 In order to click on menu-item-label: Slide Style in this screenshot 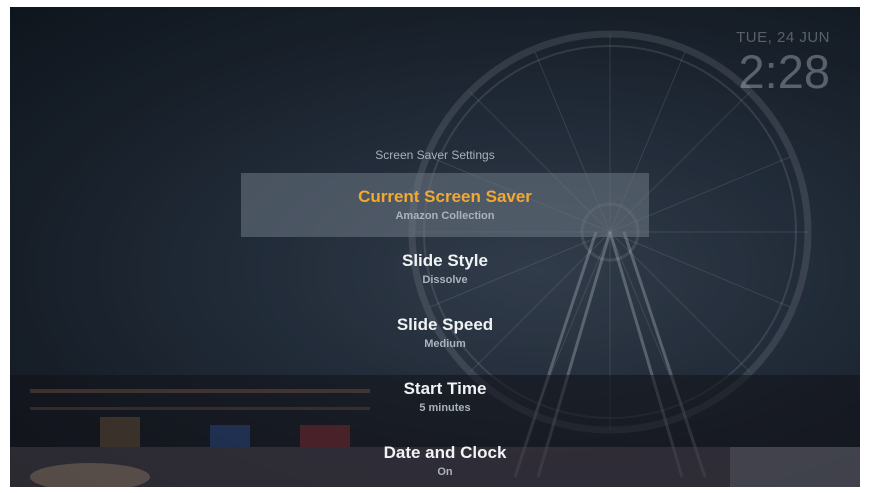, I will do `click(445, 260)`.